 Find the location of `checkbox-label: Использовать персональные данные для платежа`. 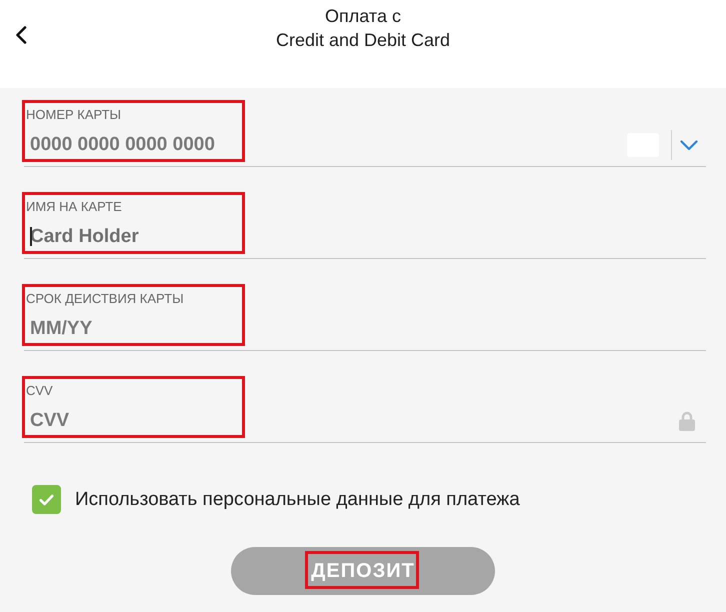

checkbox-label: Использовать персональные данные для платежа is located at coordinates (297, 499).